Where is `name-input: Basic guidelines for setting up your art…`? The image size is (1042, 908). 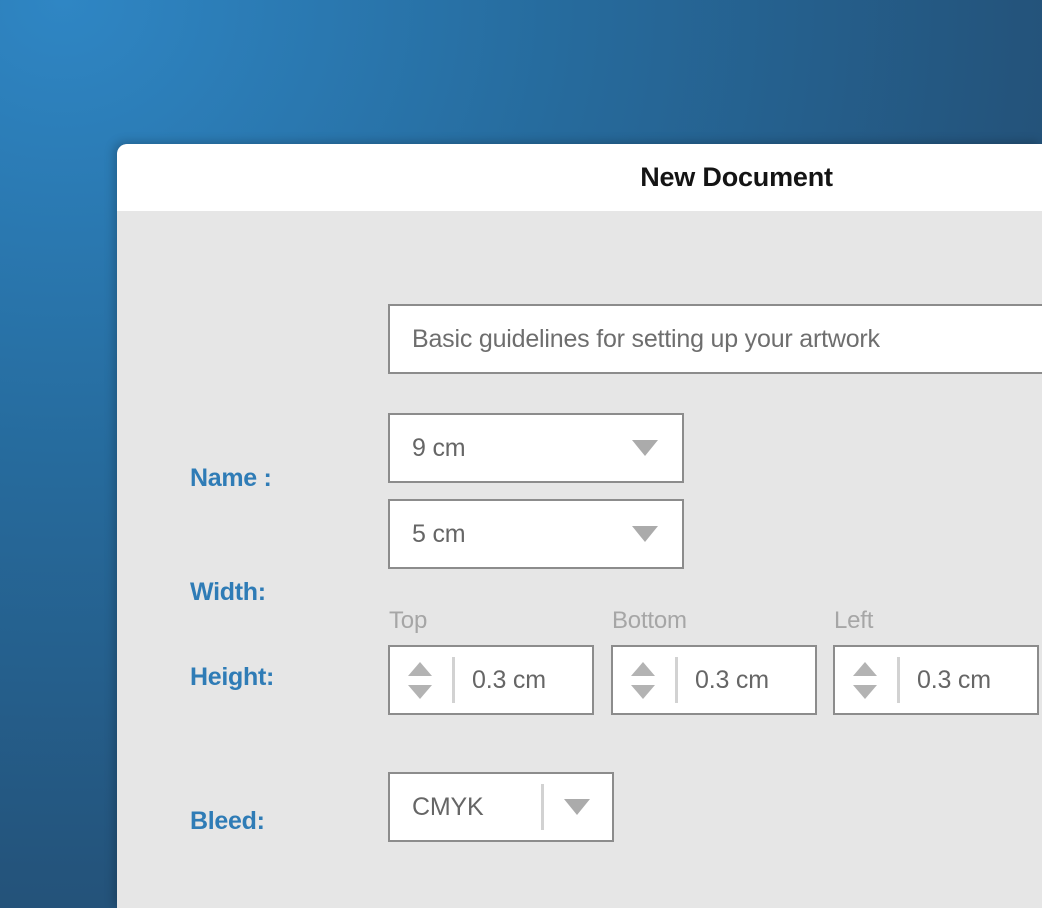
name-input: Basic guidelines for setting up your art… is located at coordinates (715, 339).